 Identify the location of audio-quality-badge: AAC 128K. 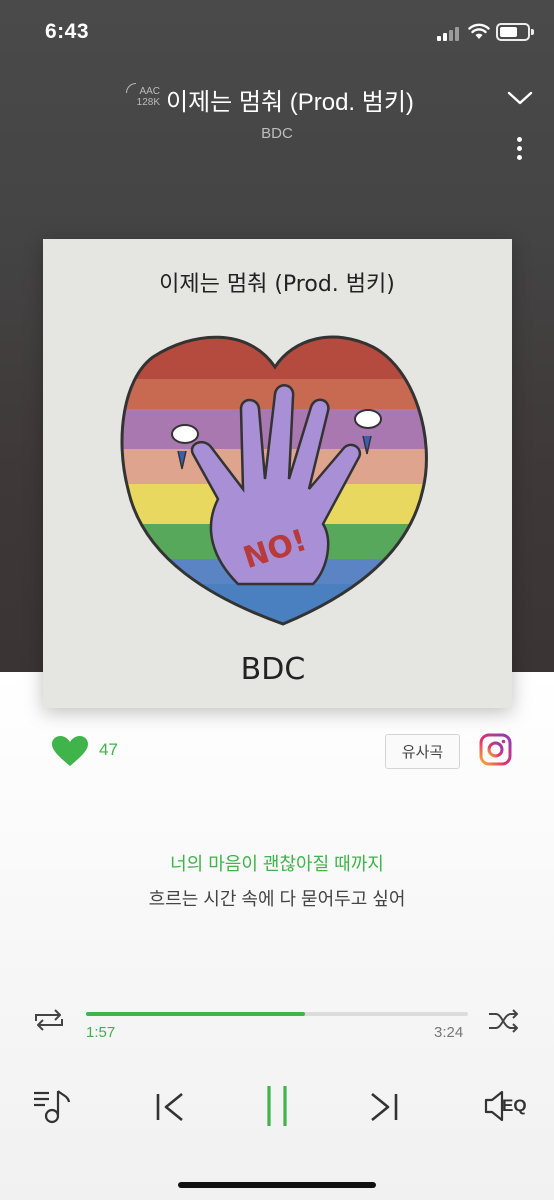
(142, 96).